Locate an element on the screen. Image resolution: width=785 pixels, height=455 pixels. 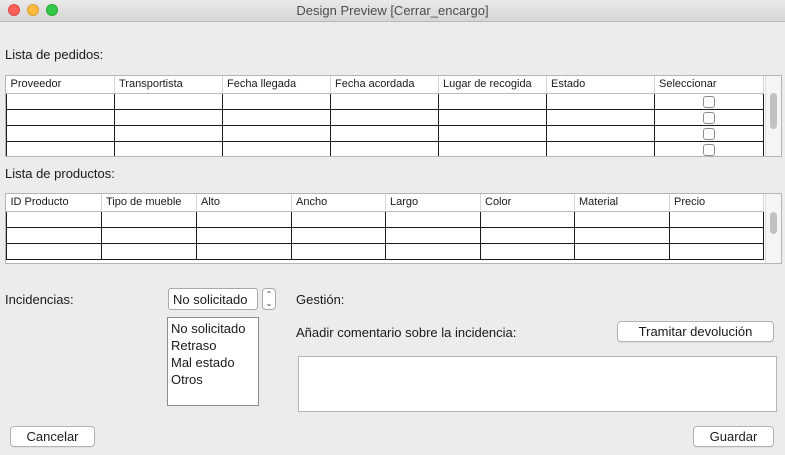
productos-scrollbar-thumb is located at coordinates (773, 223).